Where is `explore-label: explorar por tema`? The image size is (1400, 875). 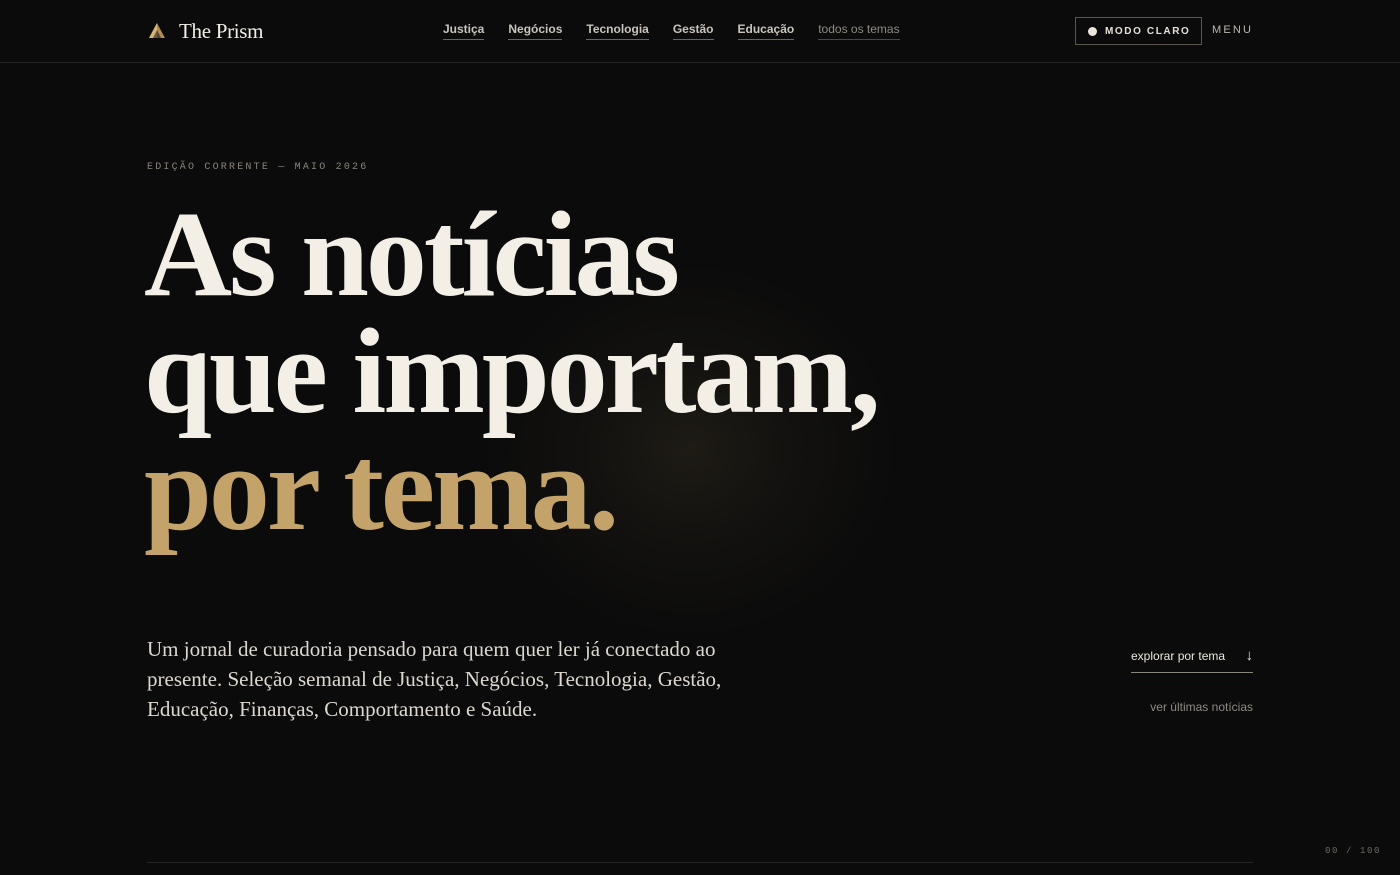
explore-label: explorar por tema is located at coordinates (1178, 656).